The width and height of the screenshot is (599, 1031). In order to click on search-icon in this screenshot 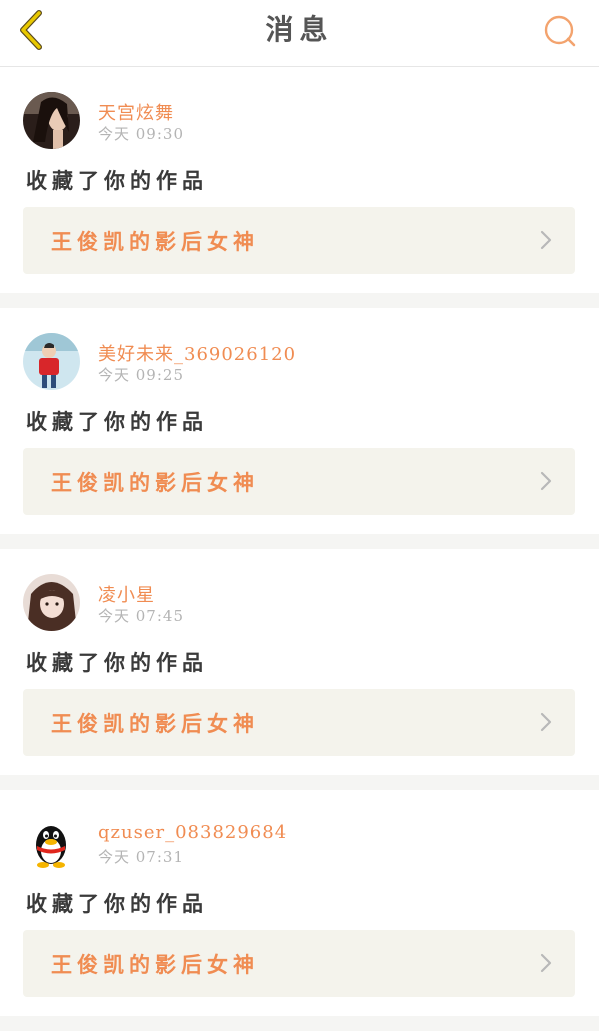, I will do `click(560, 31)`.